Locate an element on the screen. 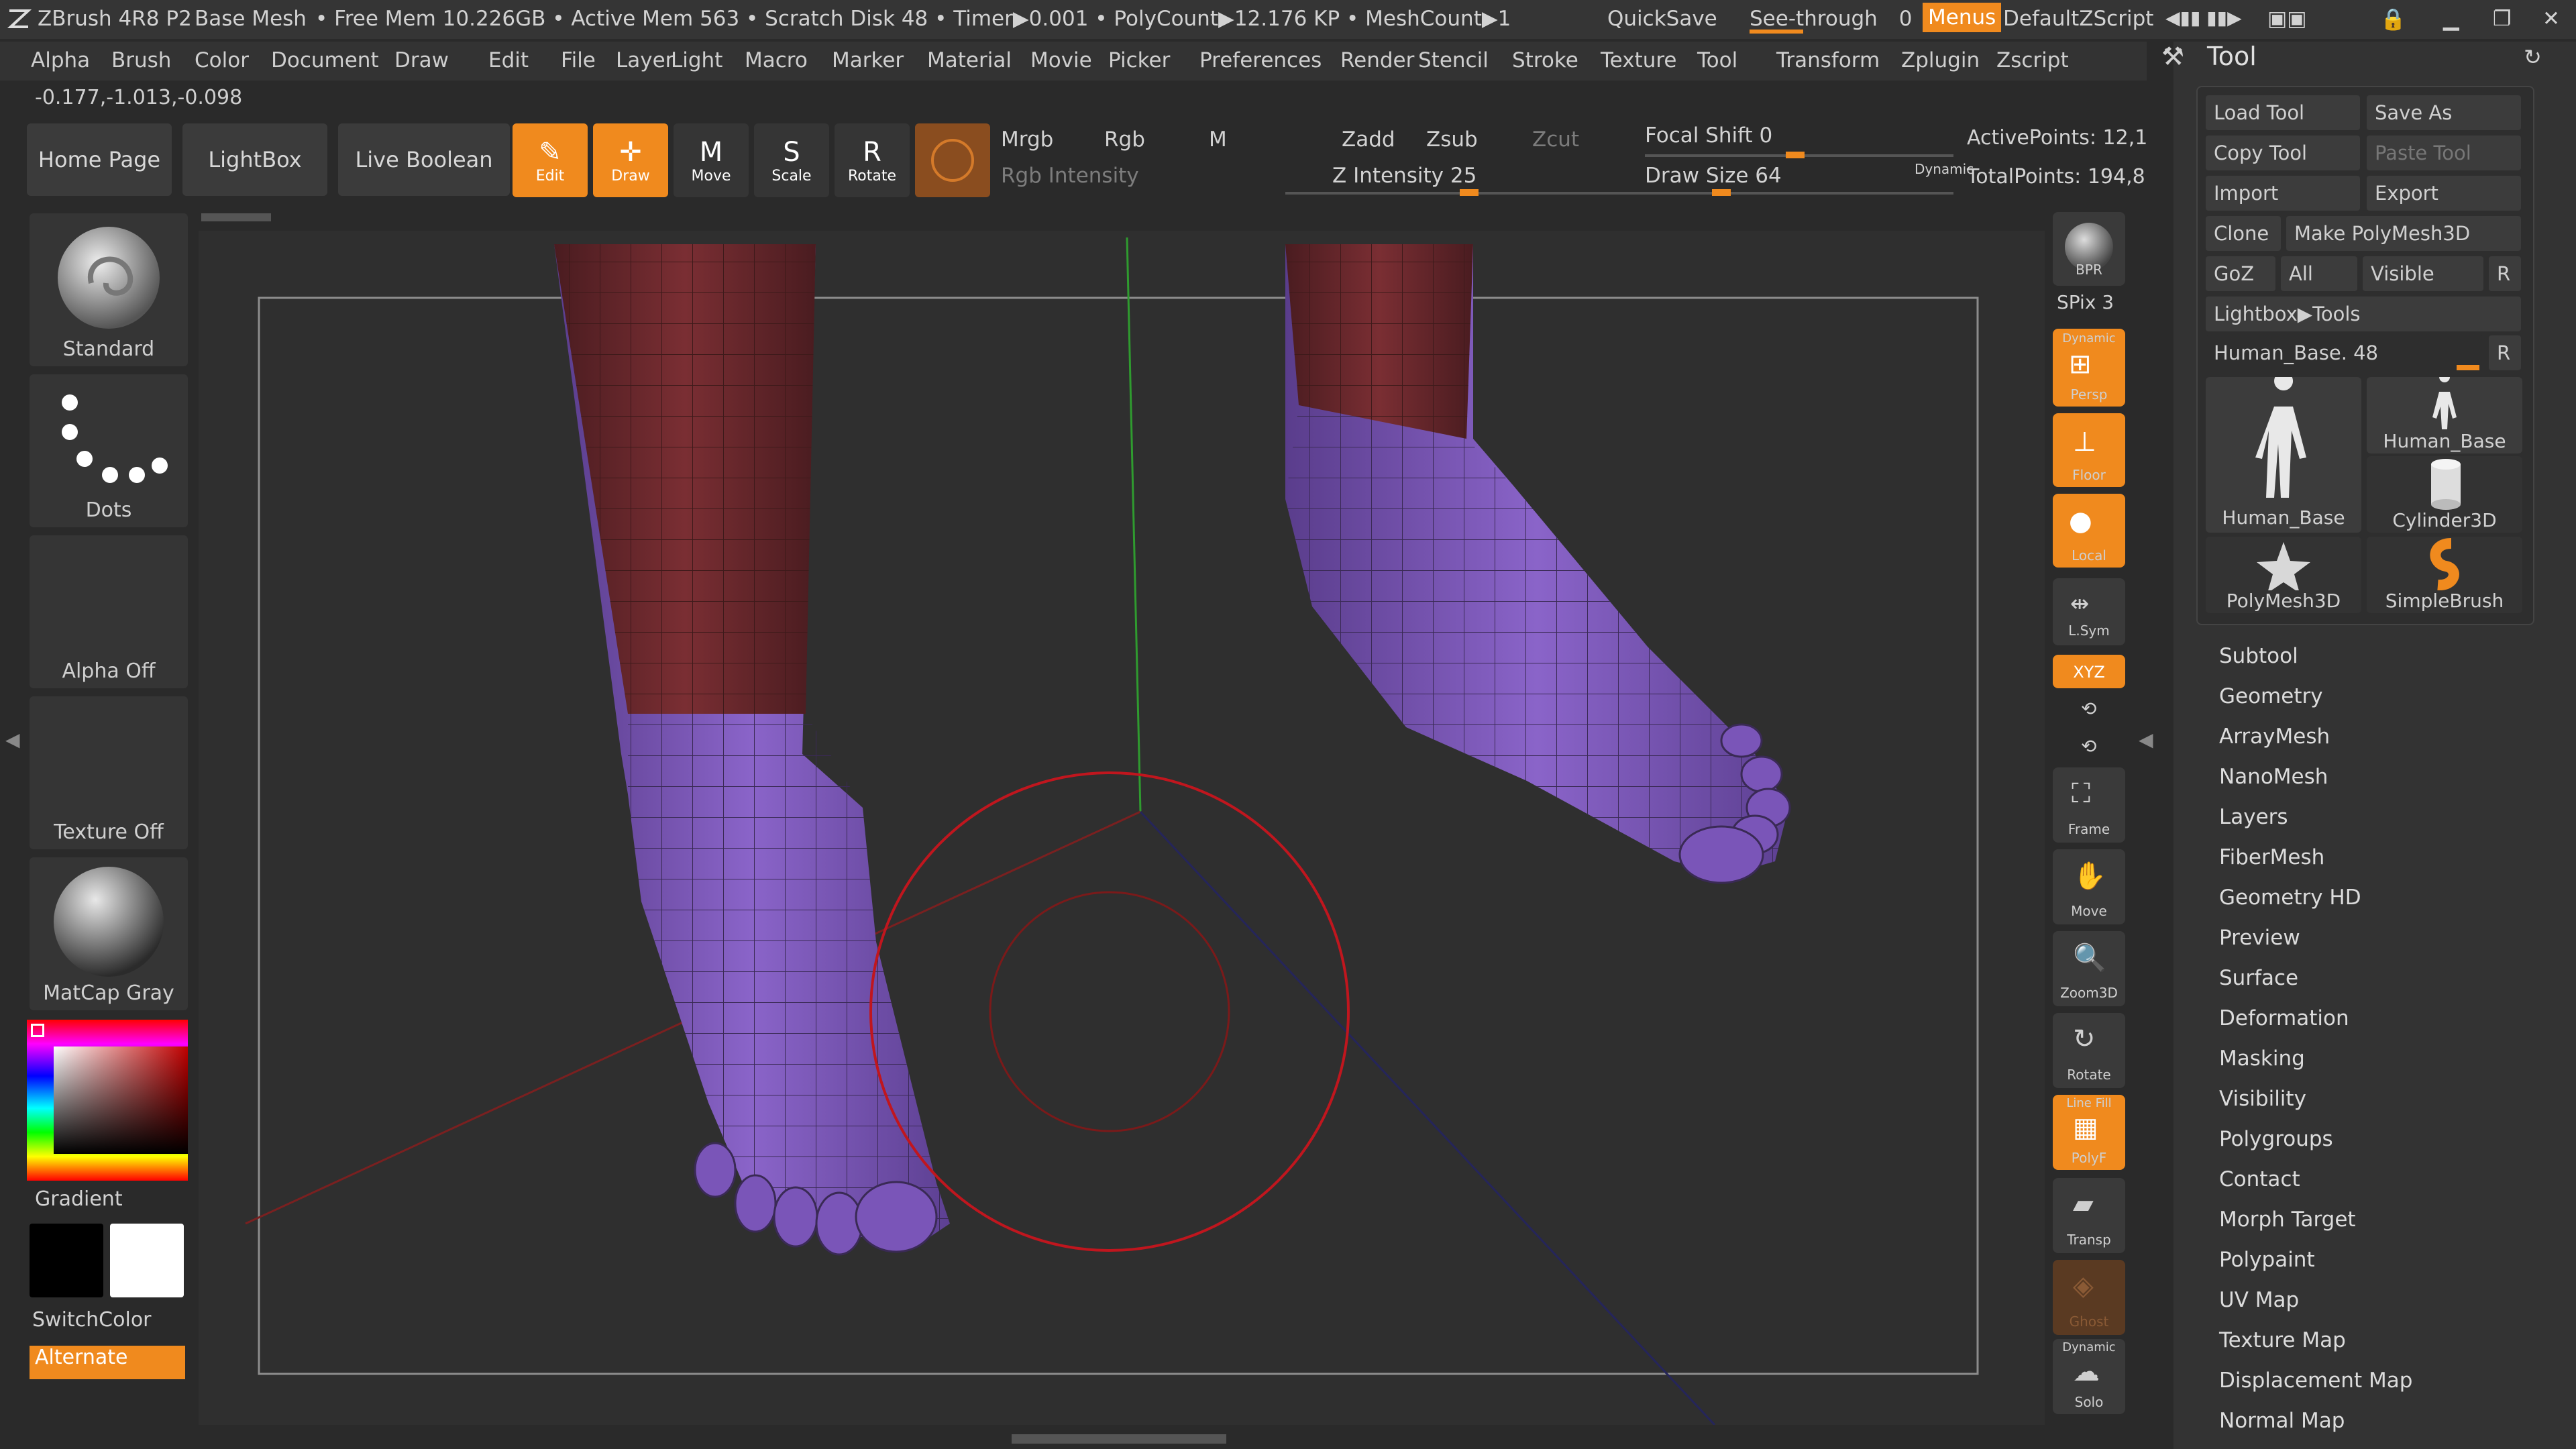  alpha-shelf-button: Alpha Off is located at coordinates (109, 611).